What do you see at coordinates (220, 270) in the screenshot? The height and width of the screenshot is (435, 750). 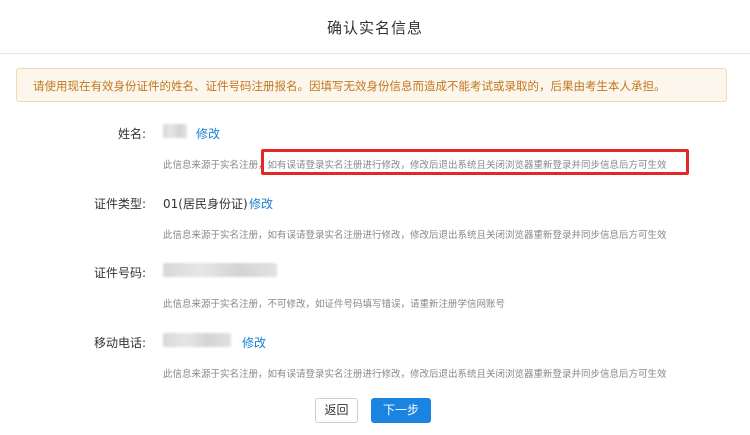 I see `id-number-value-redacted` at bounding box center [220, 270].